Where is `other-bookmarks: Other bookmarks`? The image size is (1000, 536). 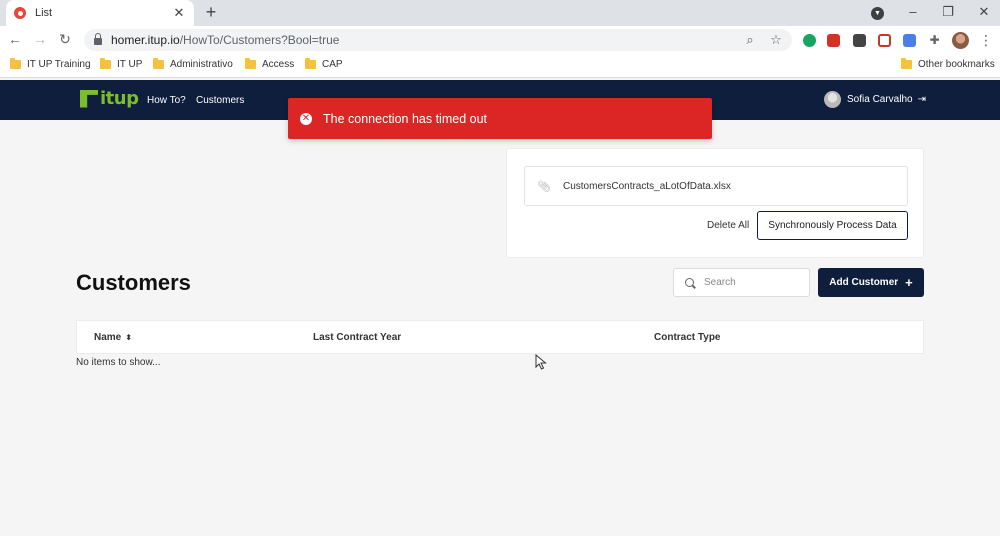
other-bookmarks: Other bookmarks is located at coordinates (948, 64).